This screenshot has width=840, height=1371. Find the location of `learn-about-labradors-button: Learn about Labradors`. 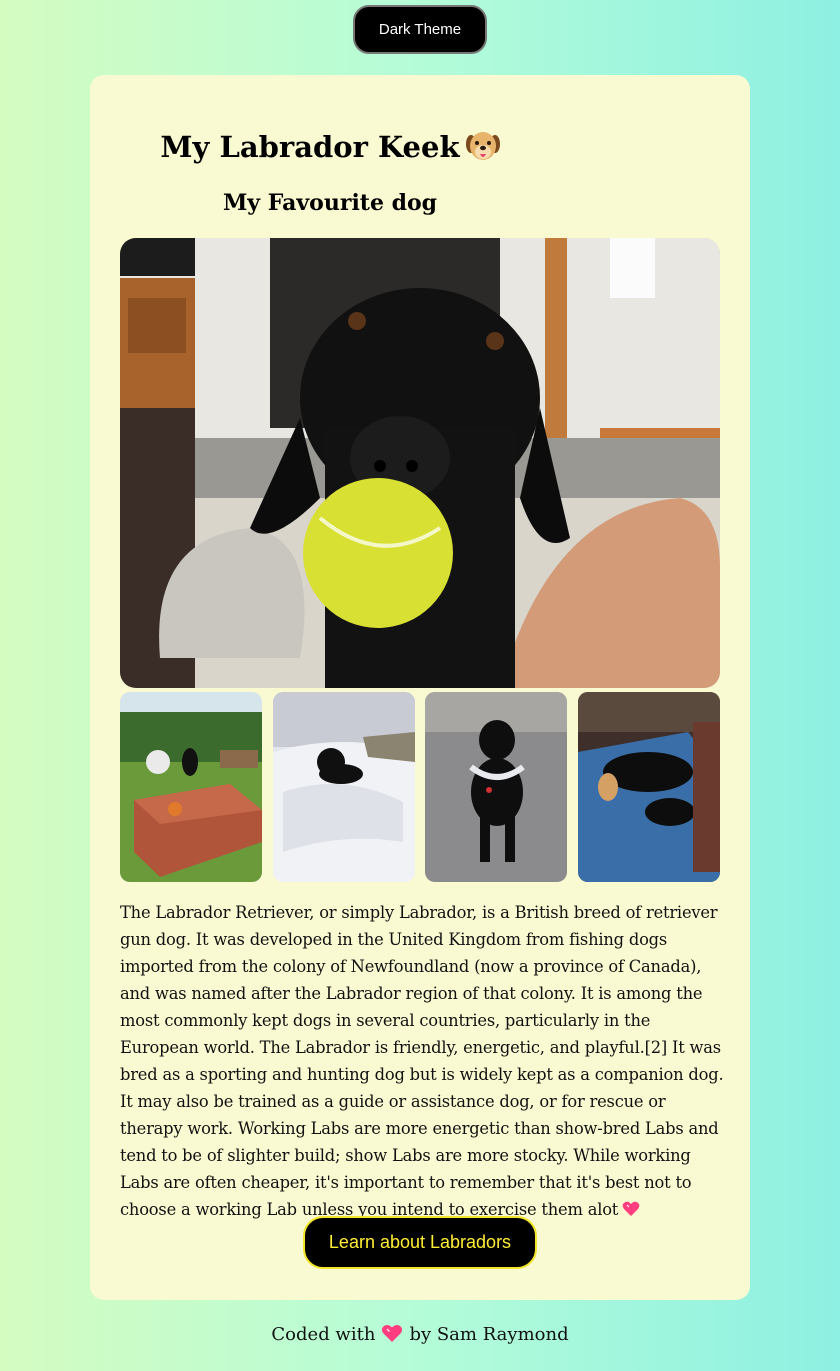

learn-about-labradors-button: Learn about Labradors is located at coordinates (420, 1242).